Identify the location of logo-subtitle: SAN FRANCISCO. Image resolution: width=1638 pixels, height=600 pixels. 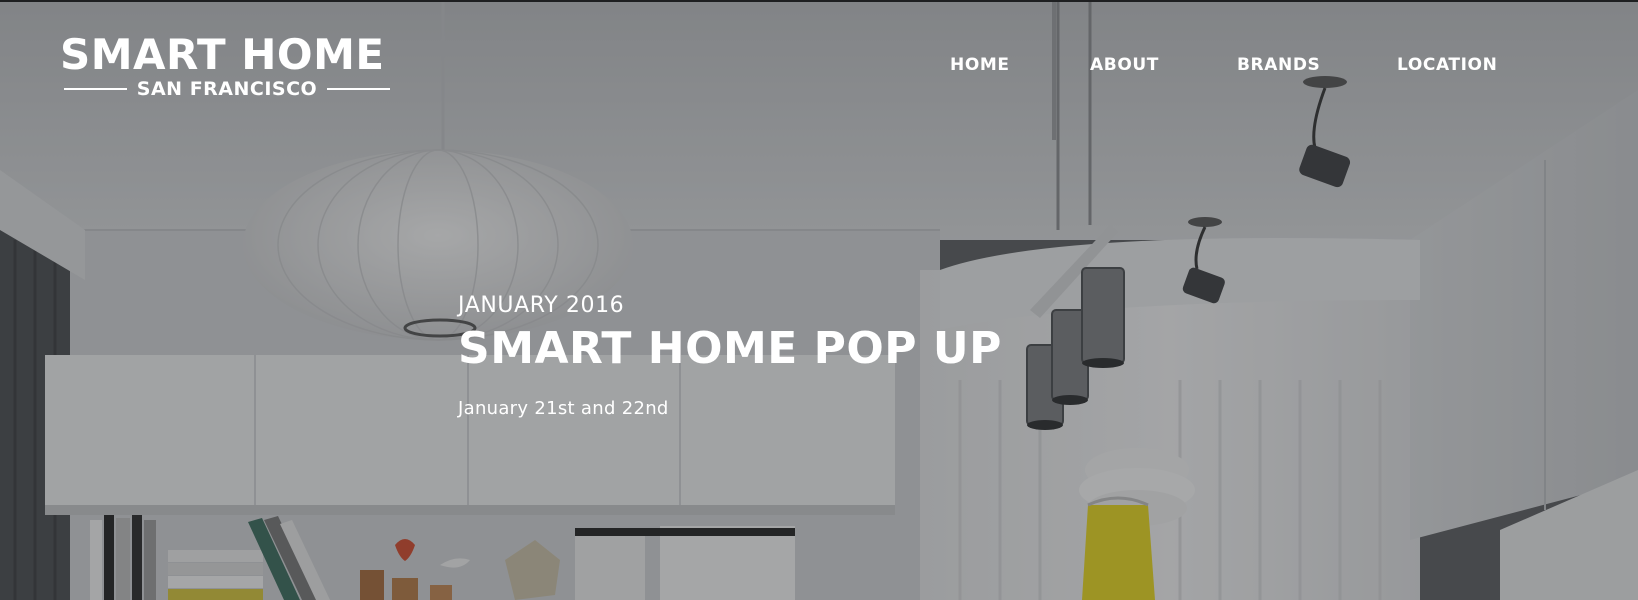
(227, 89).